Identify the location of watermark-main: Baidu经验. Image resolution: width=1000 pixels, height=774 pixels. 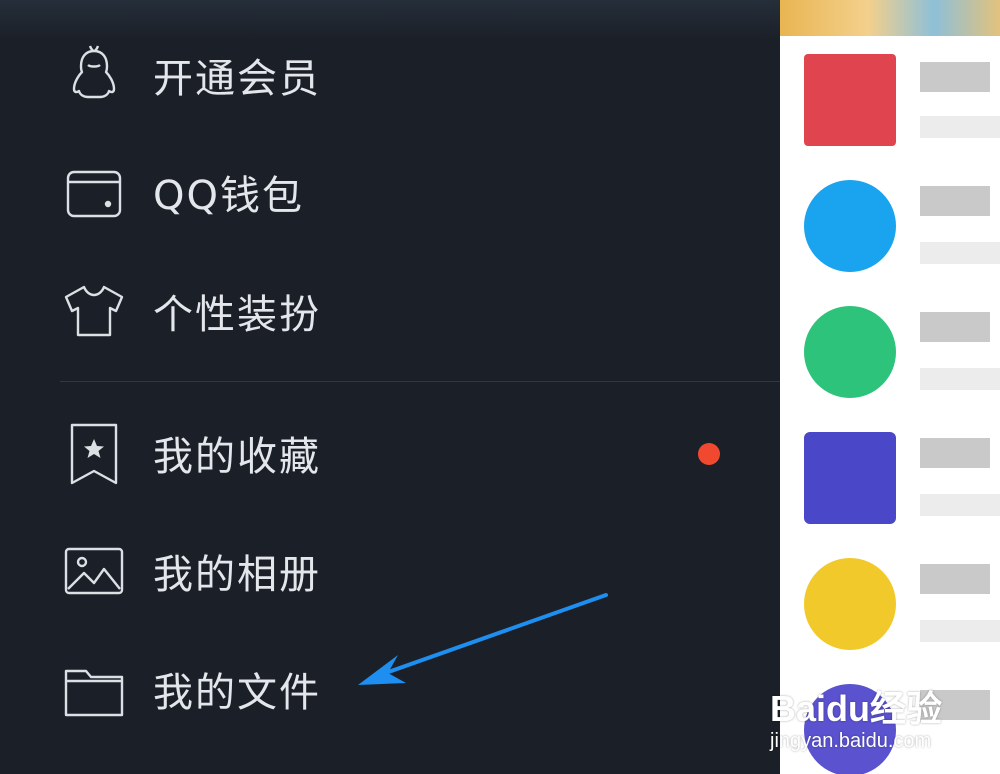
(856, 708).